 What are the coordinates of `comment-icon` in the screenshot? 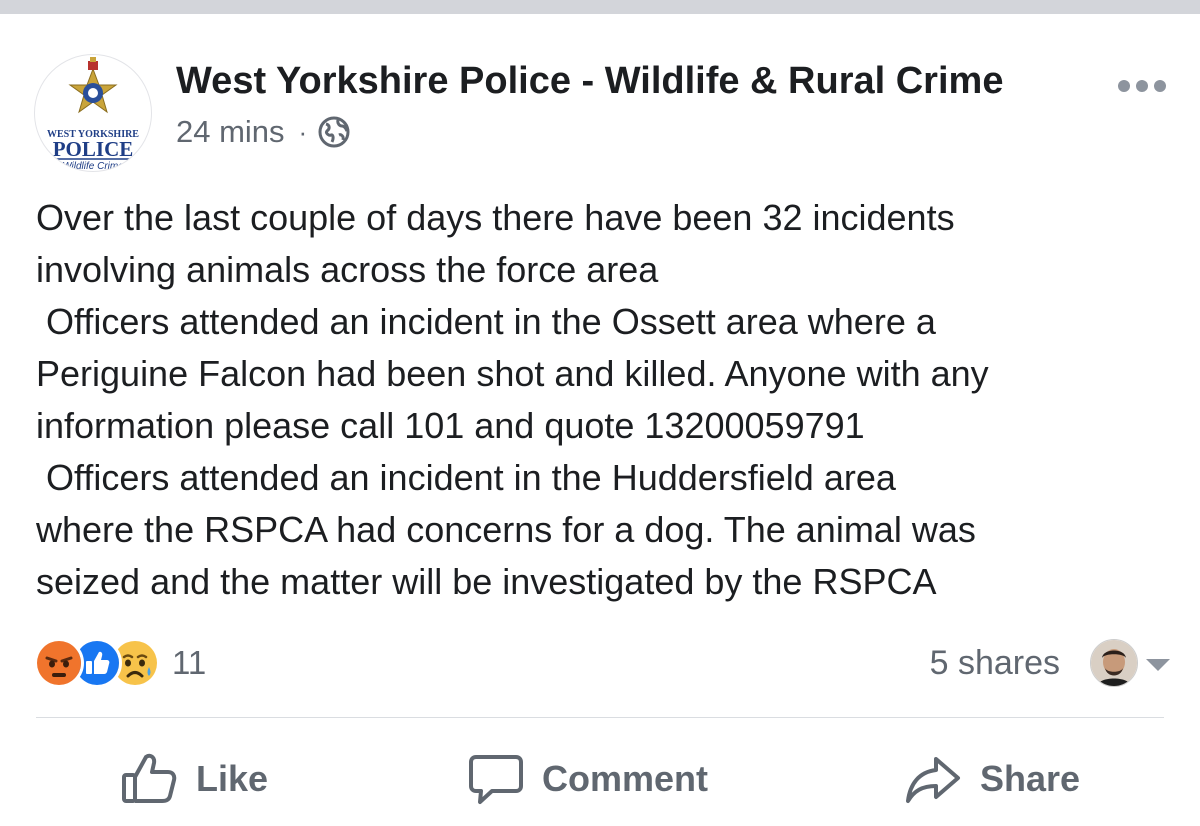 It's located at (496, 779).